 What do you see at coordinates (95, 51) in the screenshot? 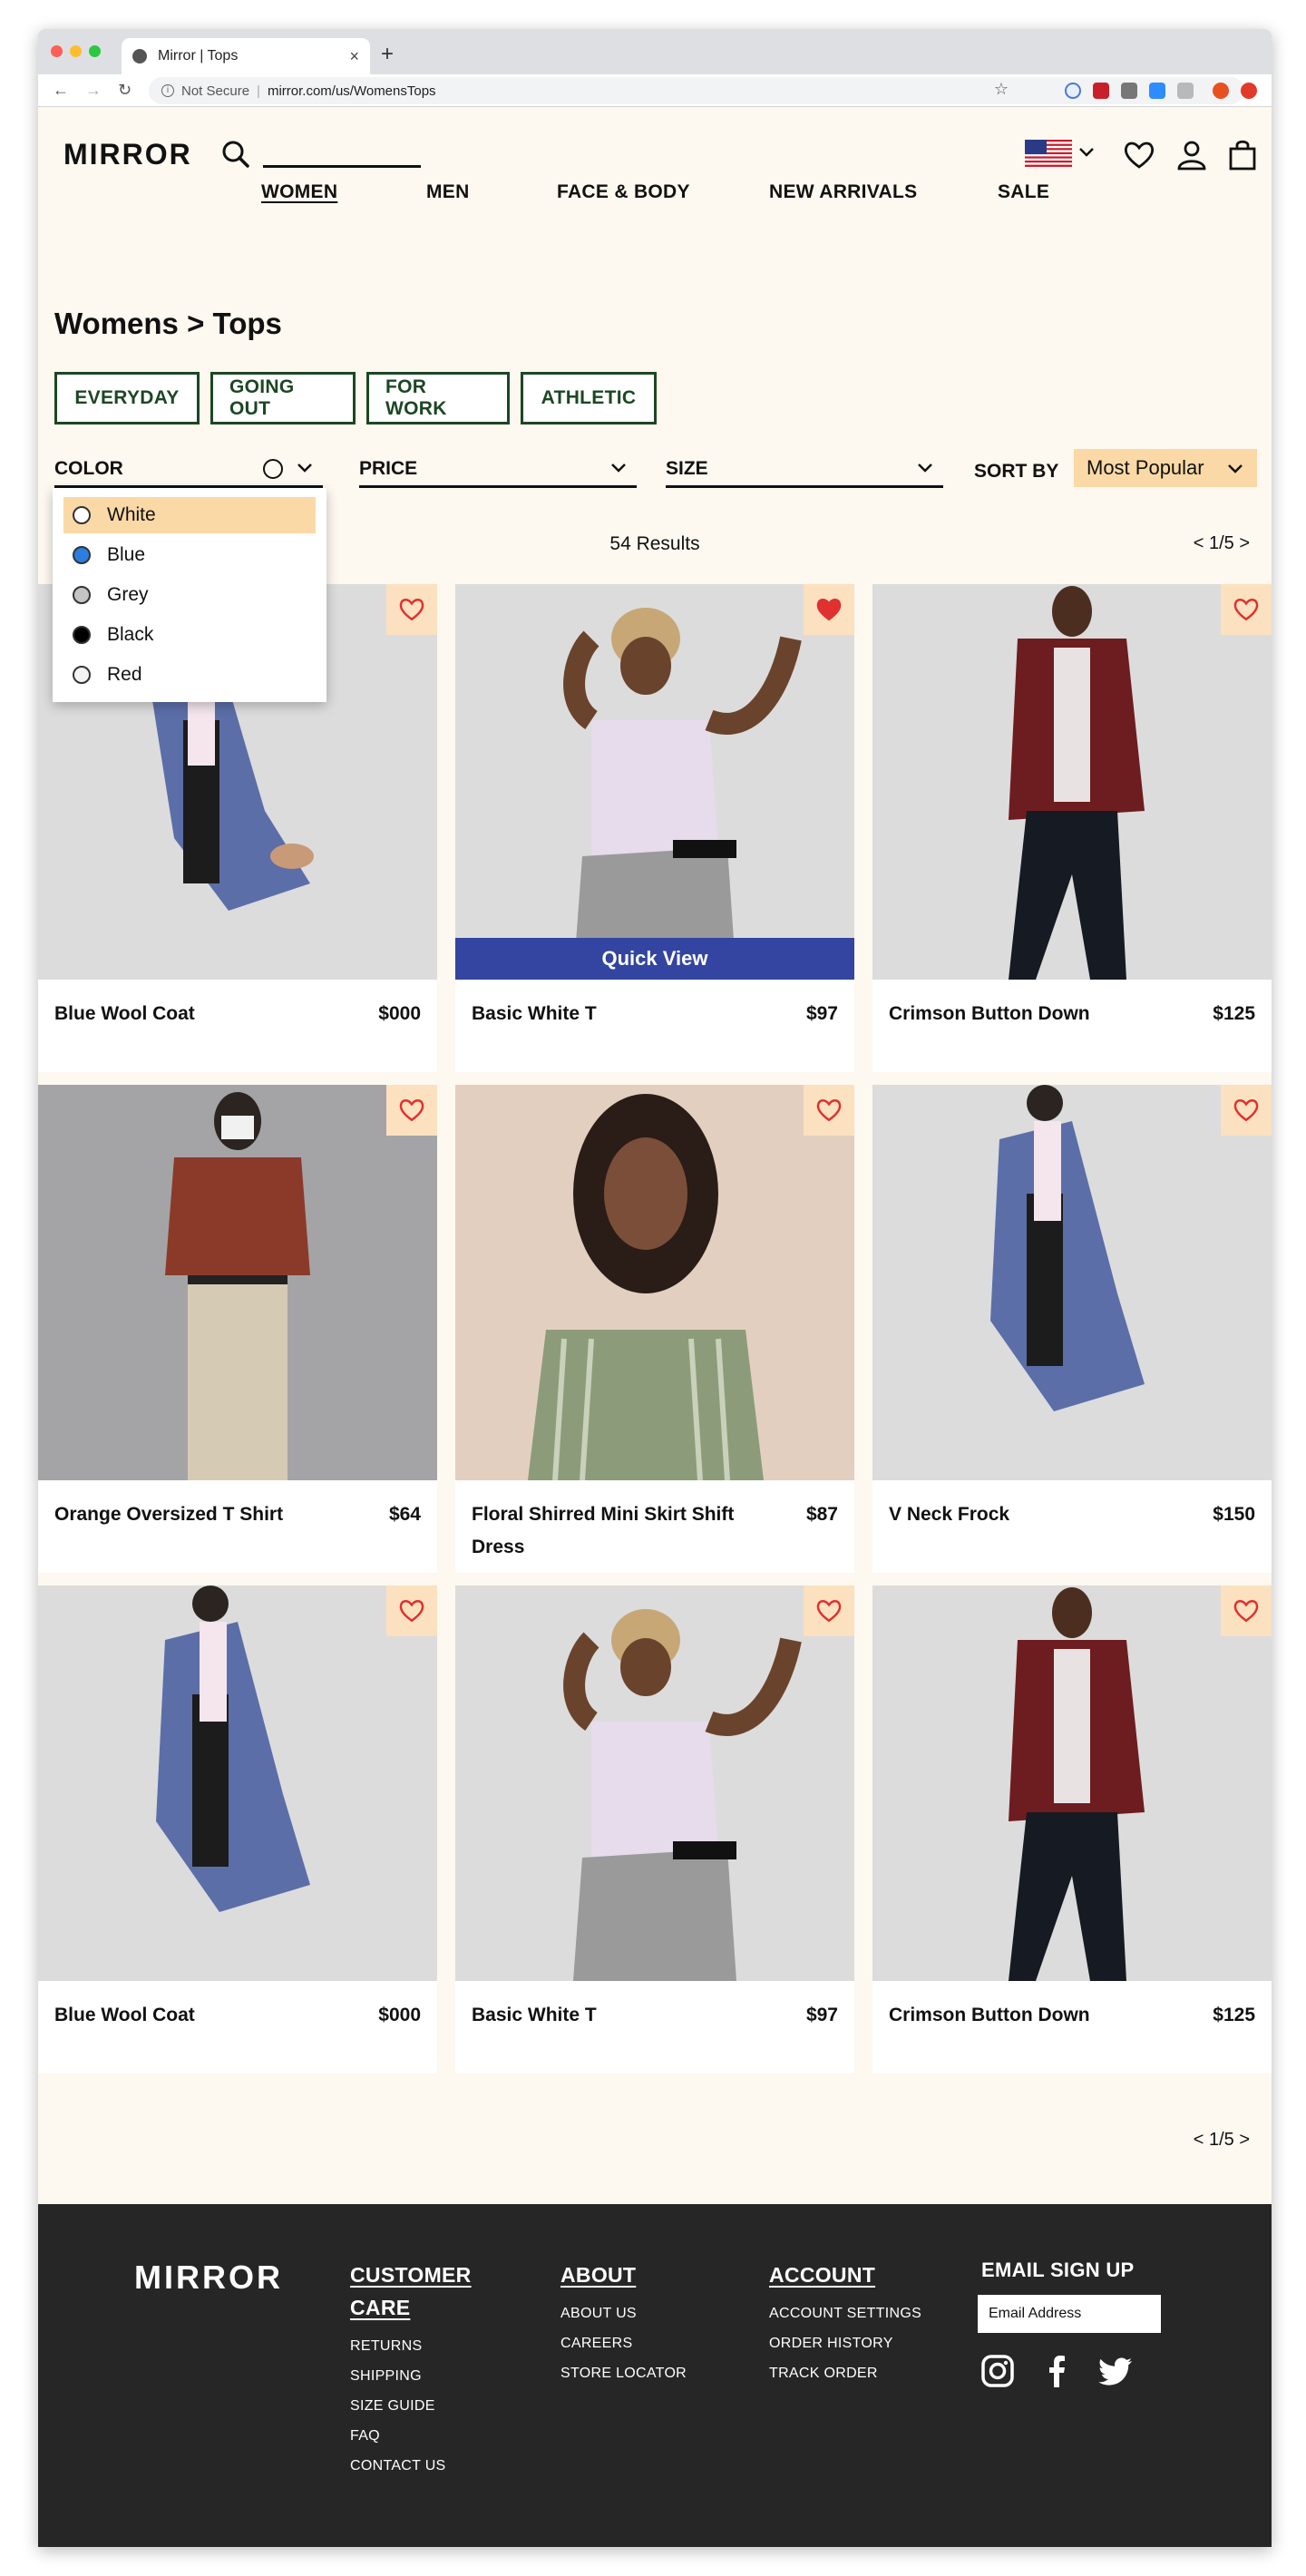
I see `maximize-window-icon` at bounding box center [95, 51].